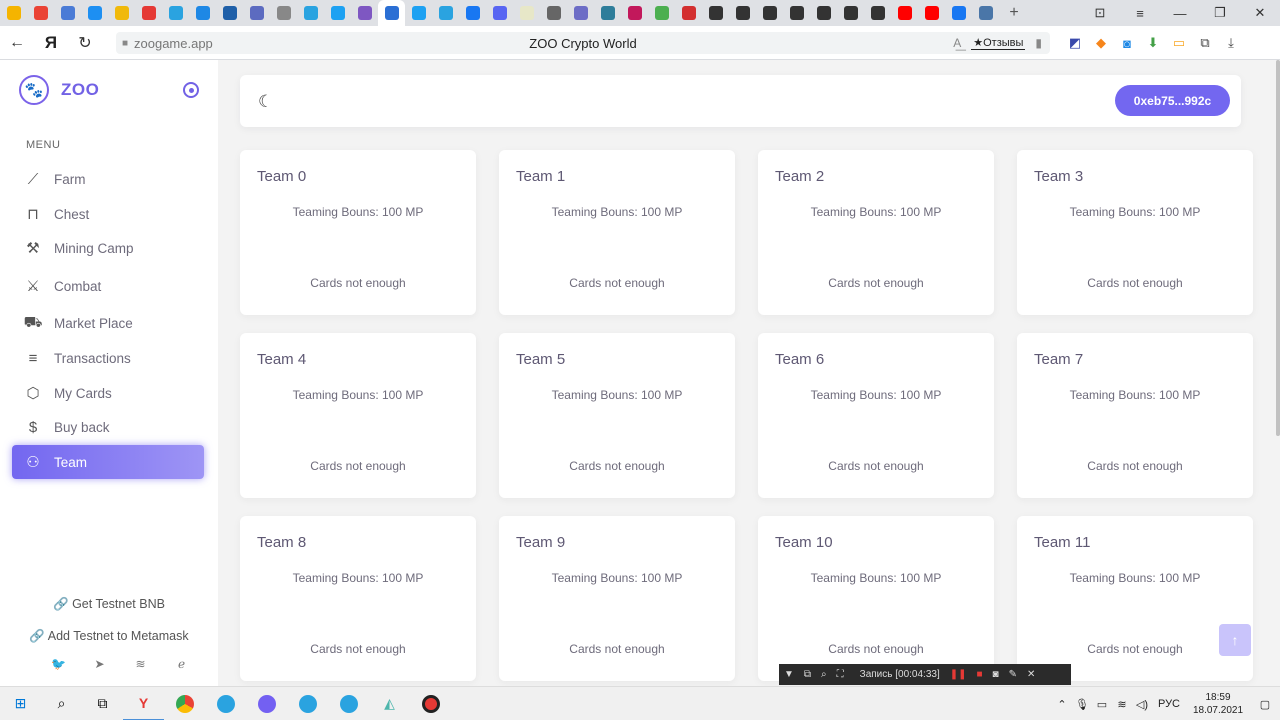 This screenshot has height=720, width=1280. I want to click on get-testnet-bnb-link: 🔗 Get Testnet BNB, so click(109, 604).